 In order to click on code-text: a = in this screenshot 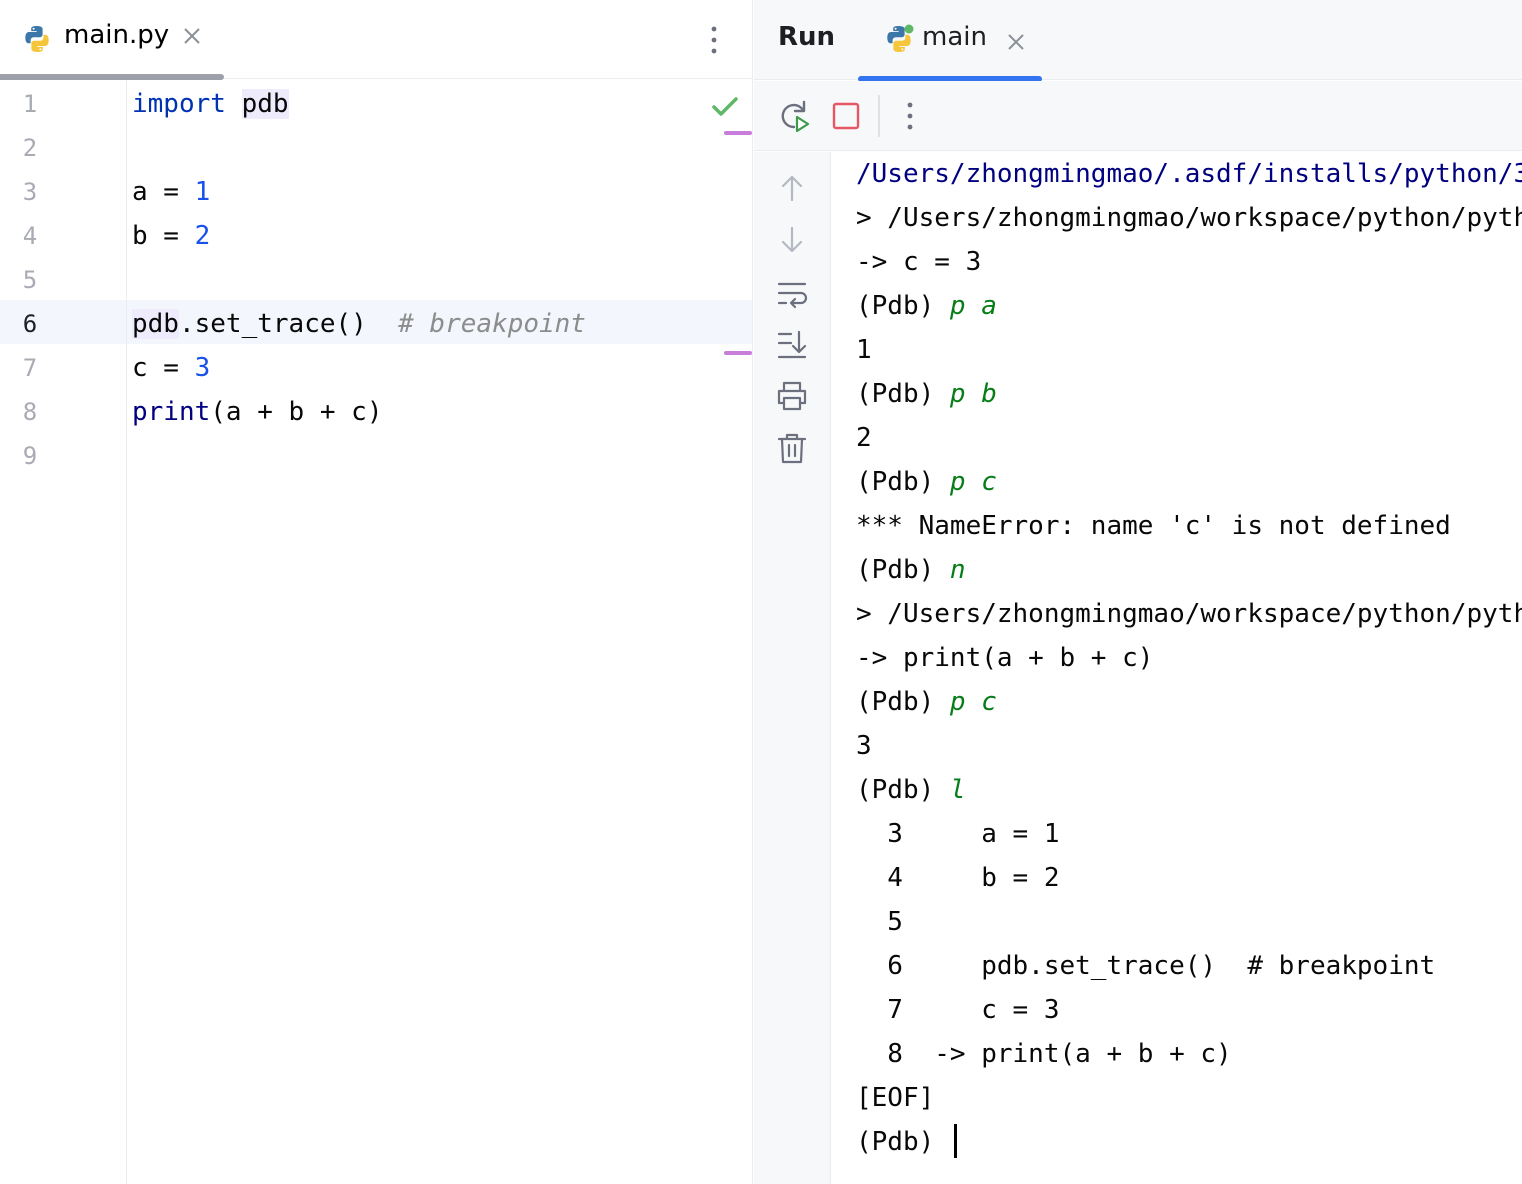, I will do `click(163, 192)`.